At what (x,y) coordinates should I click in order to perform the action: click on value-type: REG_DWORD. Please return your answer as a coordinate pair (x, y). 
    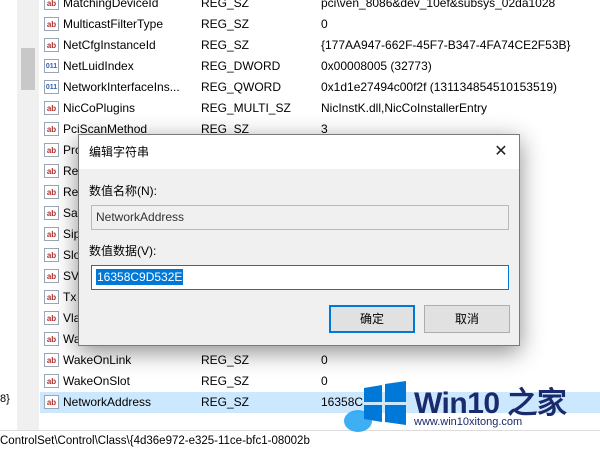
    Looking at the image, I should click on (241, 66).